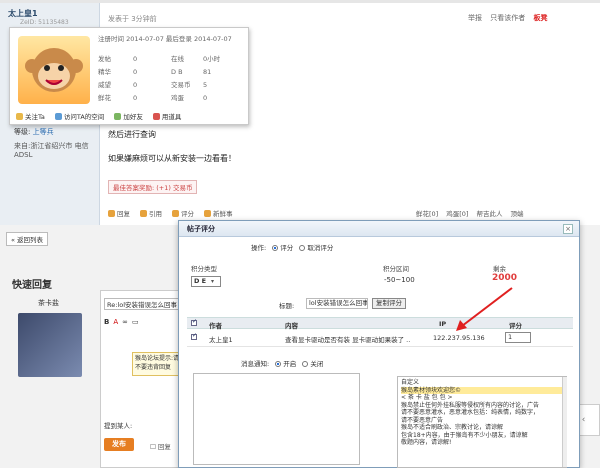 This screenshot has width=600, height=468. Describe the element at coordinates (115, 322) in the screenshot. I see `font-color-icon: A` at that location.